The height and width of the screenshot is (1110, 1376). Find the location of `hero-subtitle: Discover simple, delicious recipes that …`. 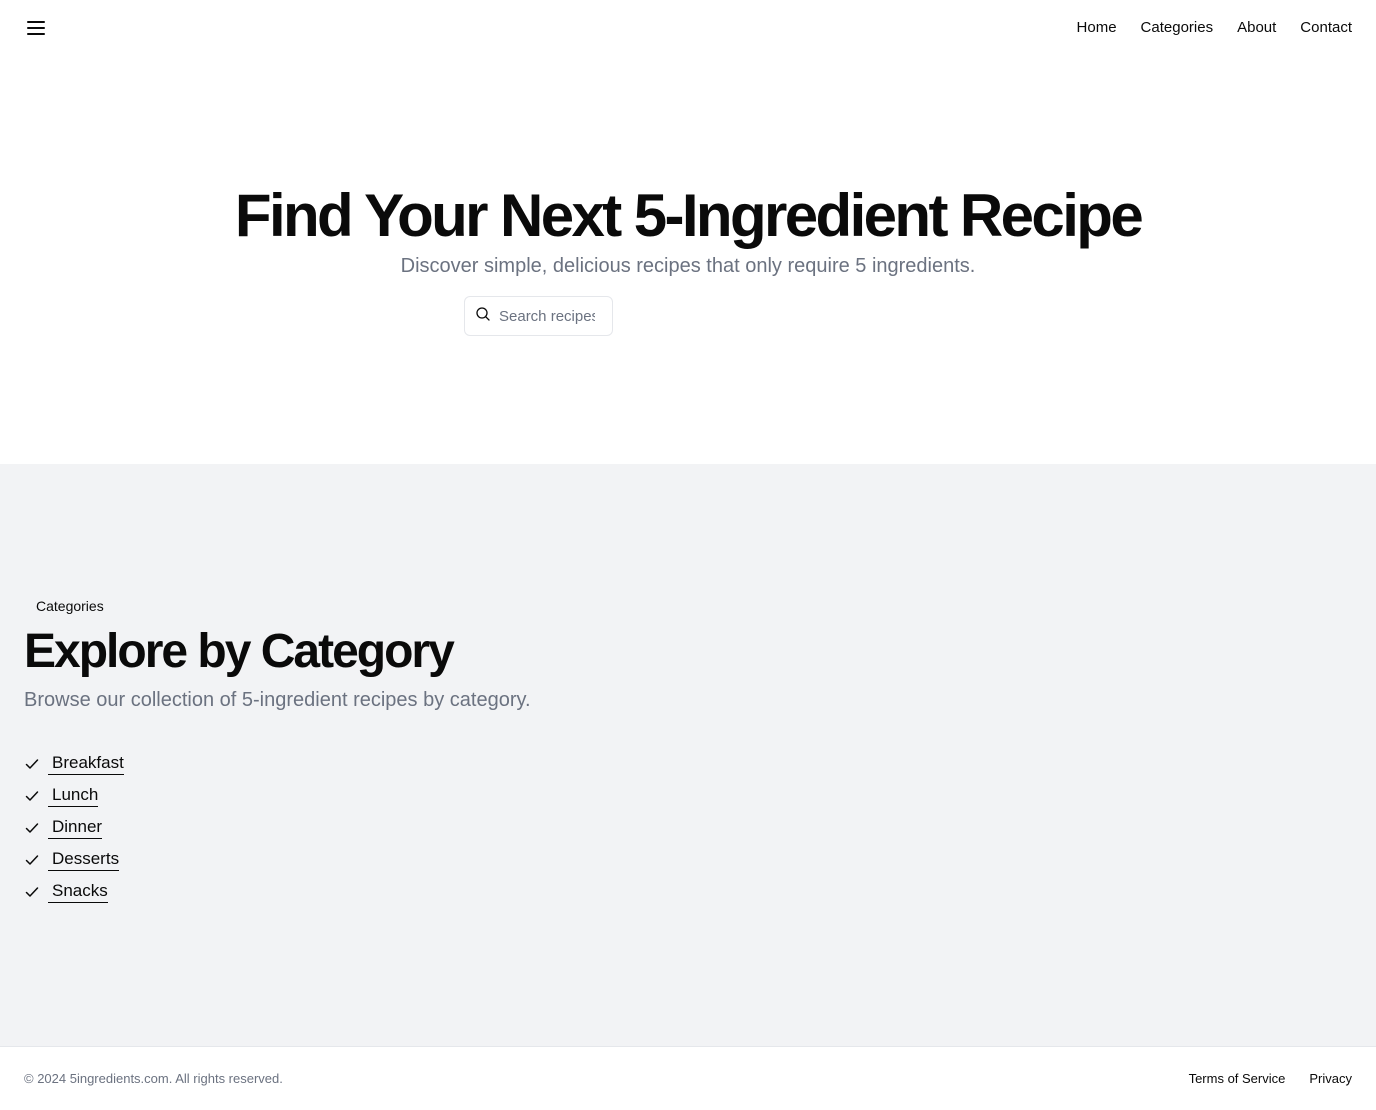

hero-subtitle: Discover simple, delicious recipes that … is located at coordinates (688, 266).